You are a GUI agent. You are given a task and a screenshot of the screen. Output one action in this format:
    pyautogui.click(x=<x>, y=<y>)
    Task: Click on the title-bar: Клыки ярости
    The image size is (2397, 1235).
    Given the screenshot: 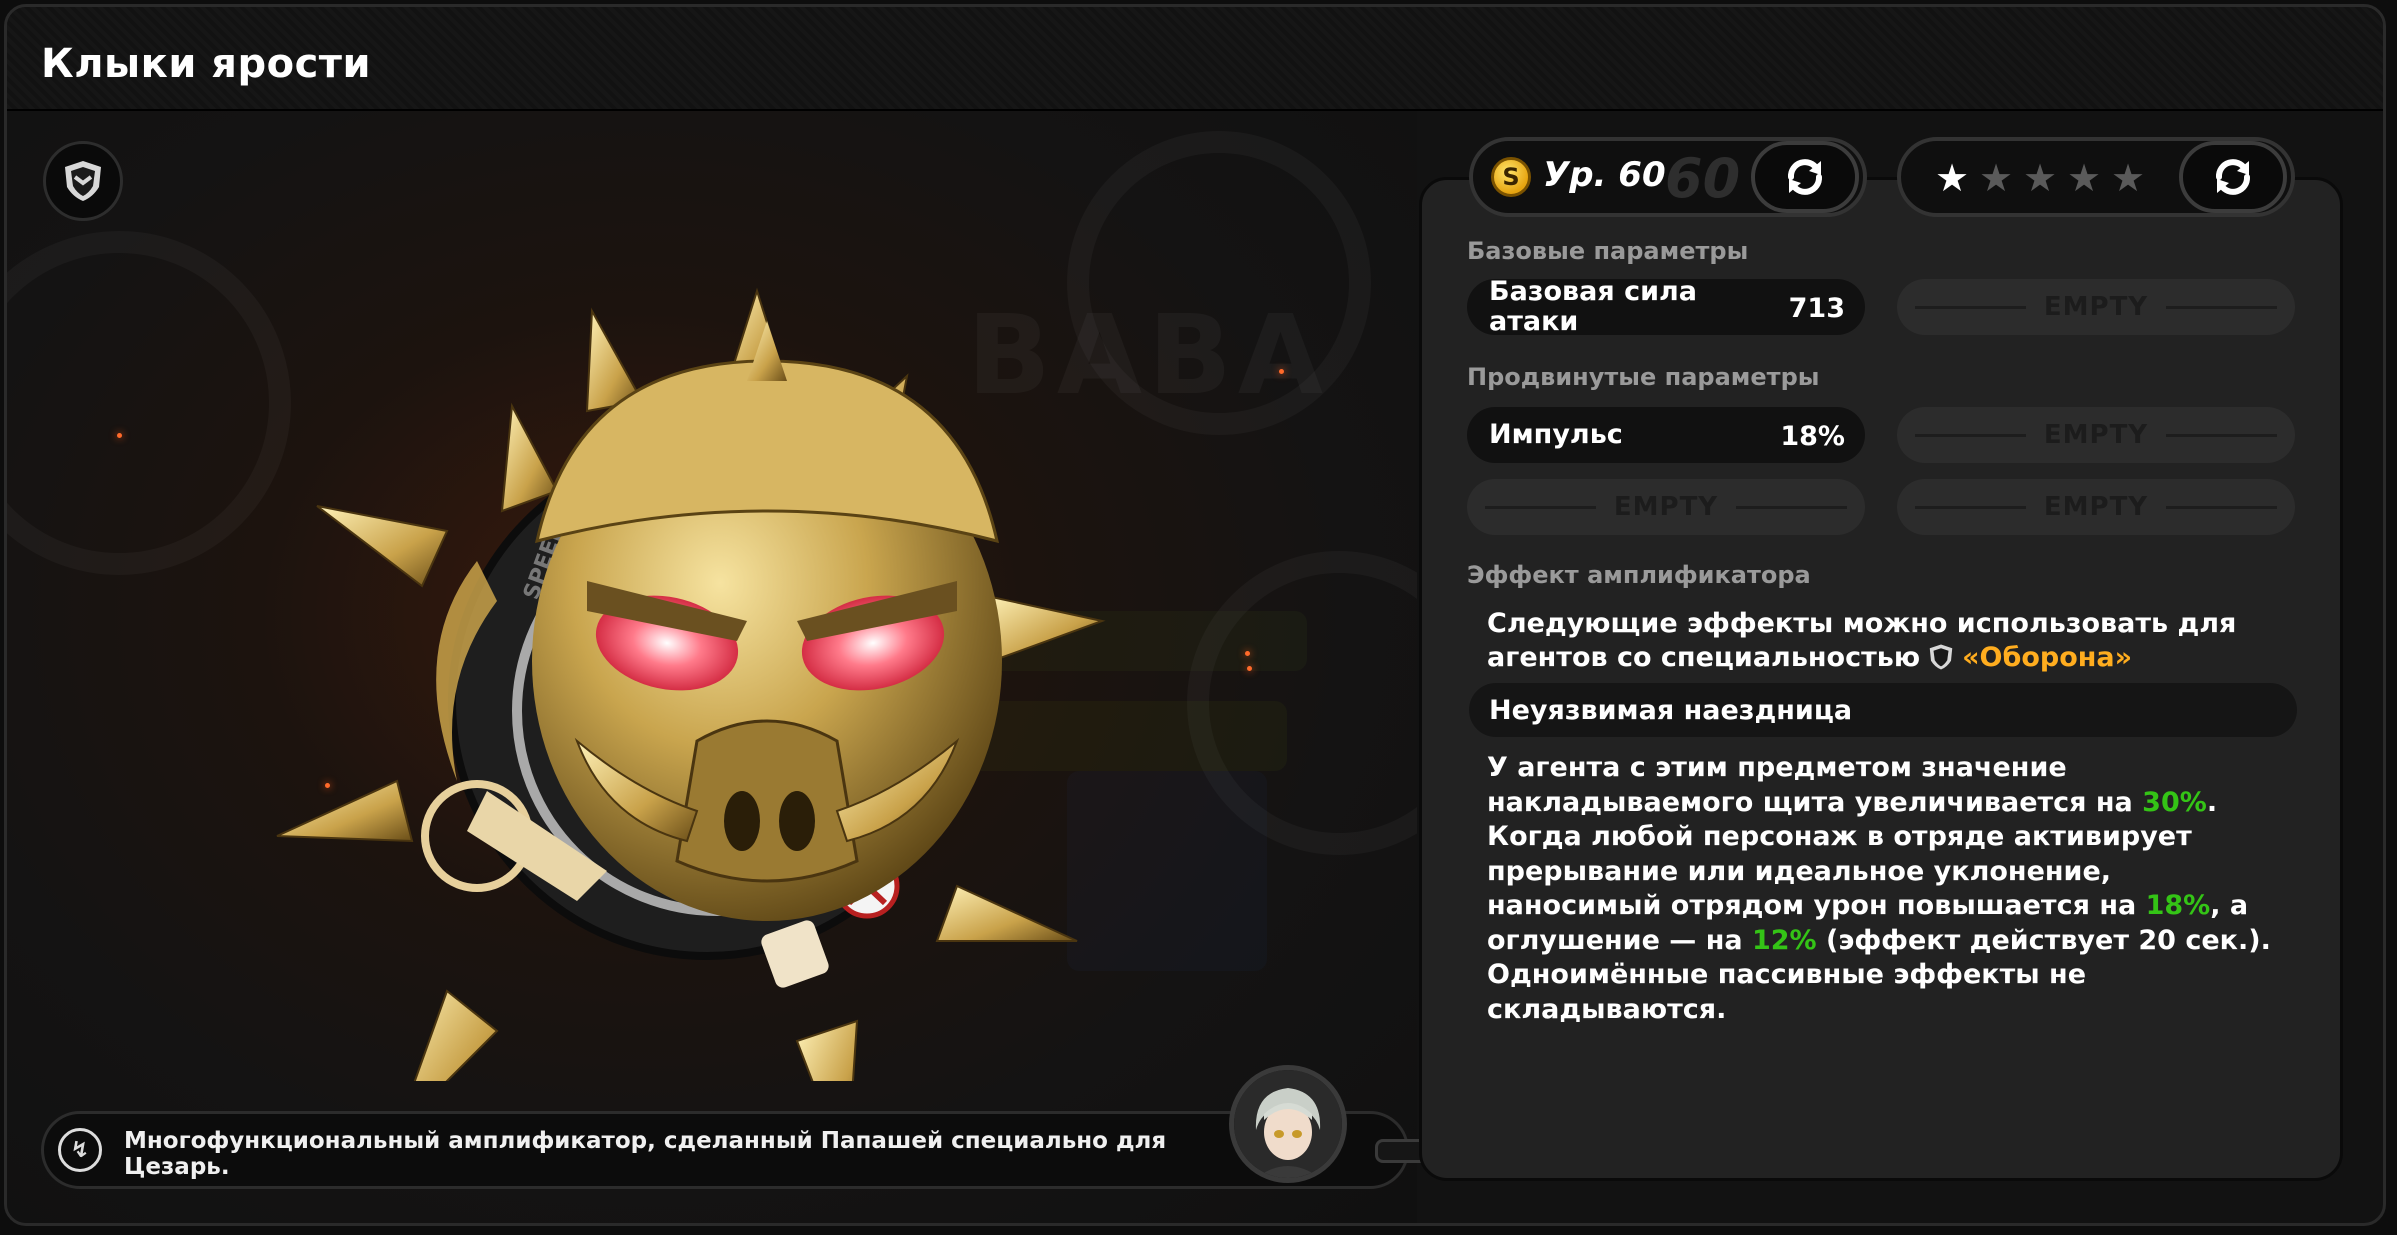 What is the action you would take?
    pyautogui.click(x=1195, y=59)
    